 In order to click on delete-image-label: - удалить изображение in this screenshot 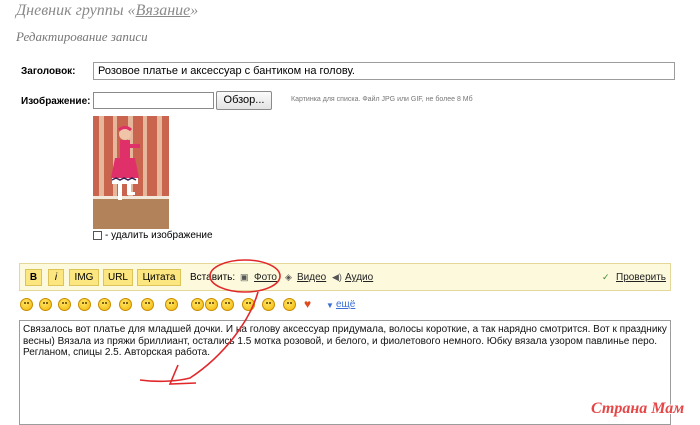, I will do `click(159, 235)`.